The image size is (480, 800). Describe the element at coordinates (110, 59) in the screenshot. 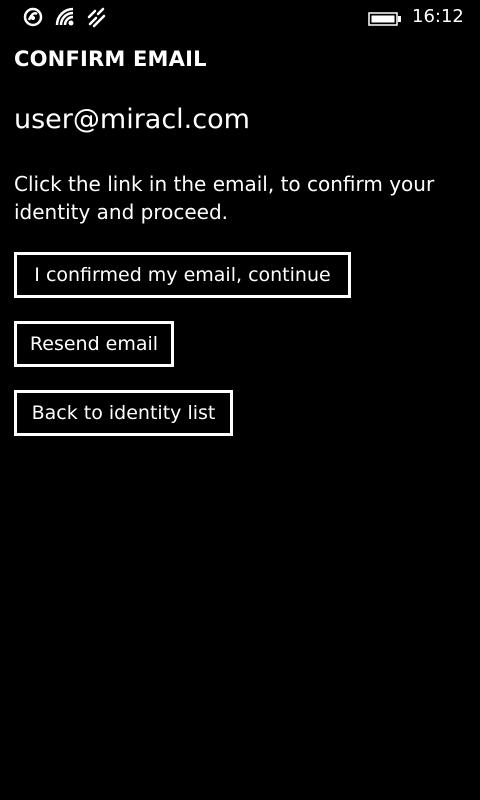

I see `page-title: CONFIRM EMAIL` at that location.